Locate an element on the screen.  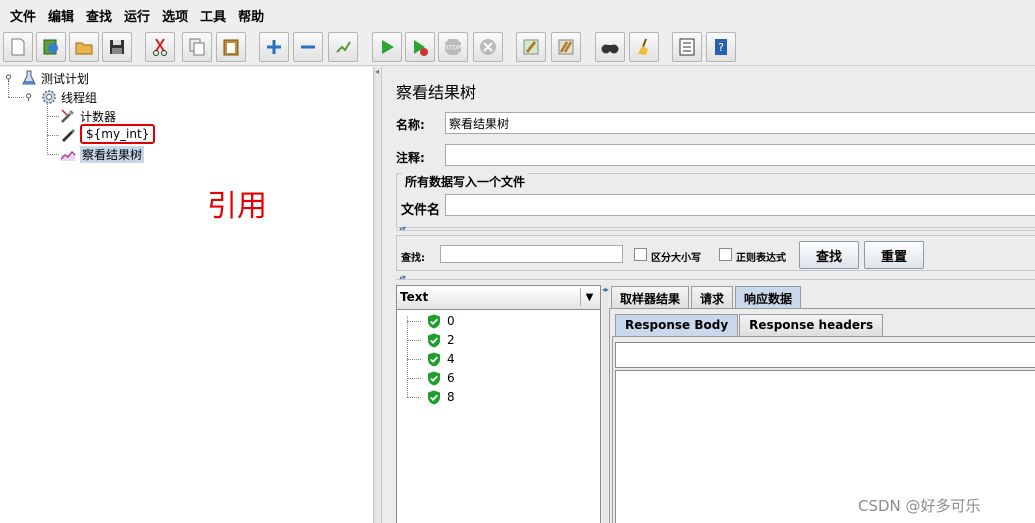
root-expander: ⚲ is located at coordinates (8, 79).